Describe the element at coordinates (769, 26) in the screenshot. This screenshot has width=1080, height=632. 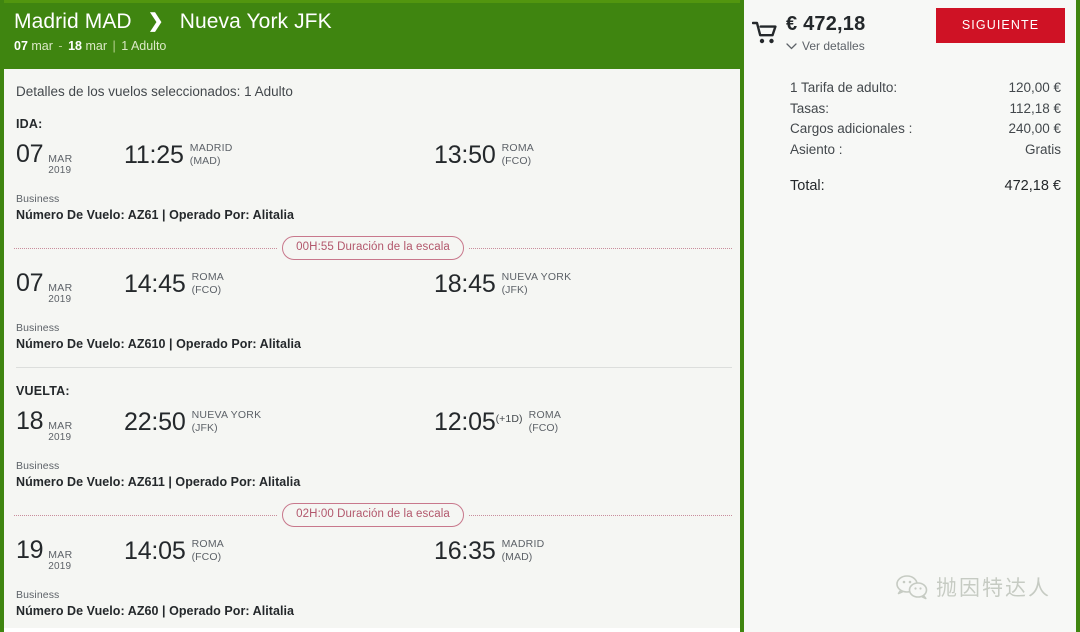
I see `shopping-cart-icon` at that location.